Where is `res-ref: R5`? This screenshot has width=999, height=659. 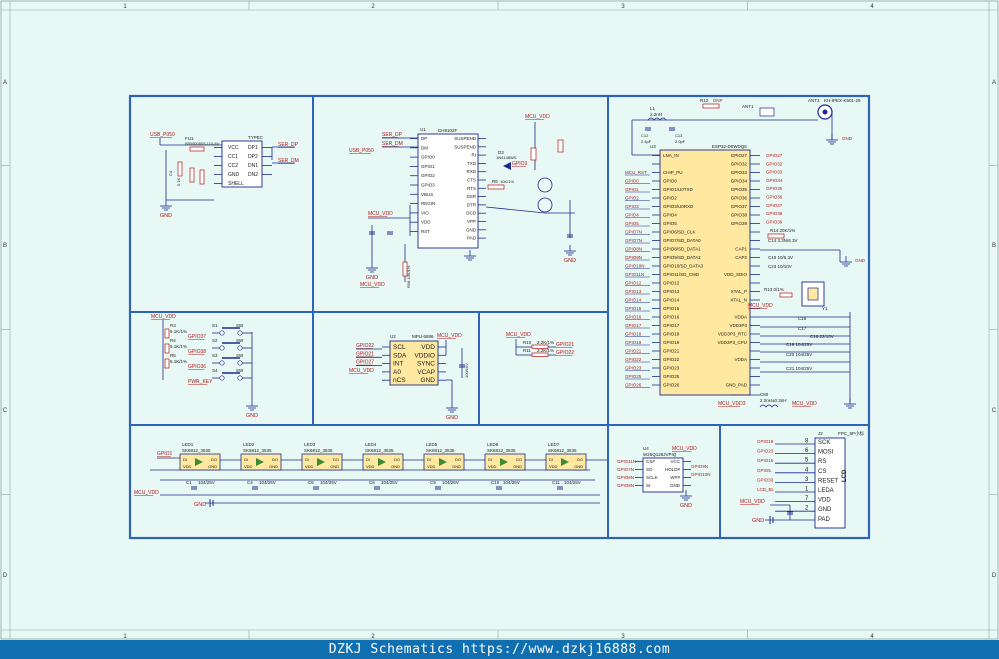
res-ref: R5 is located at coordinates (173, 355).